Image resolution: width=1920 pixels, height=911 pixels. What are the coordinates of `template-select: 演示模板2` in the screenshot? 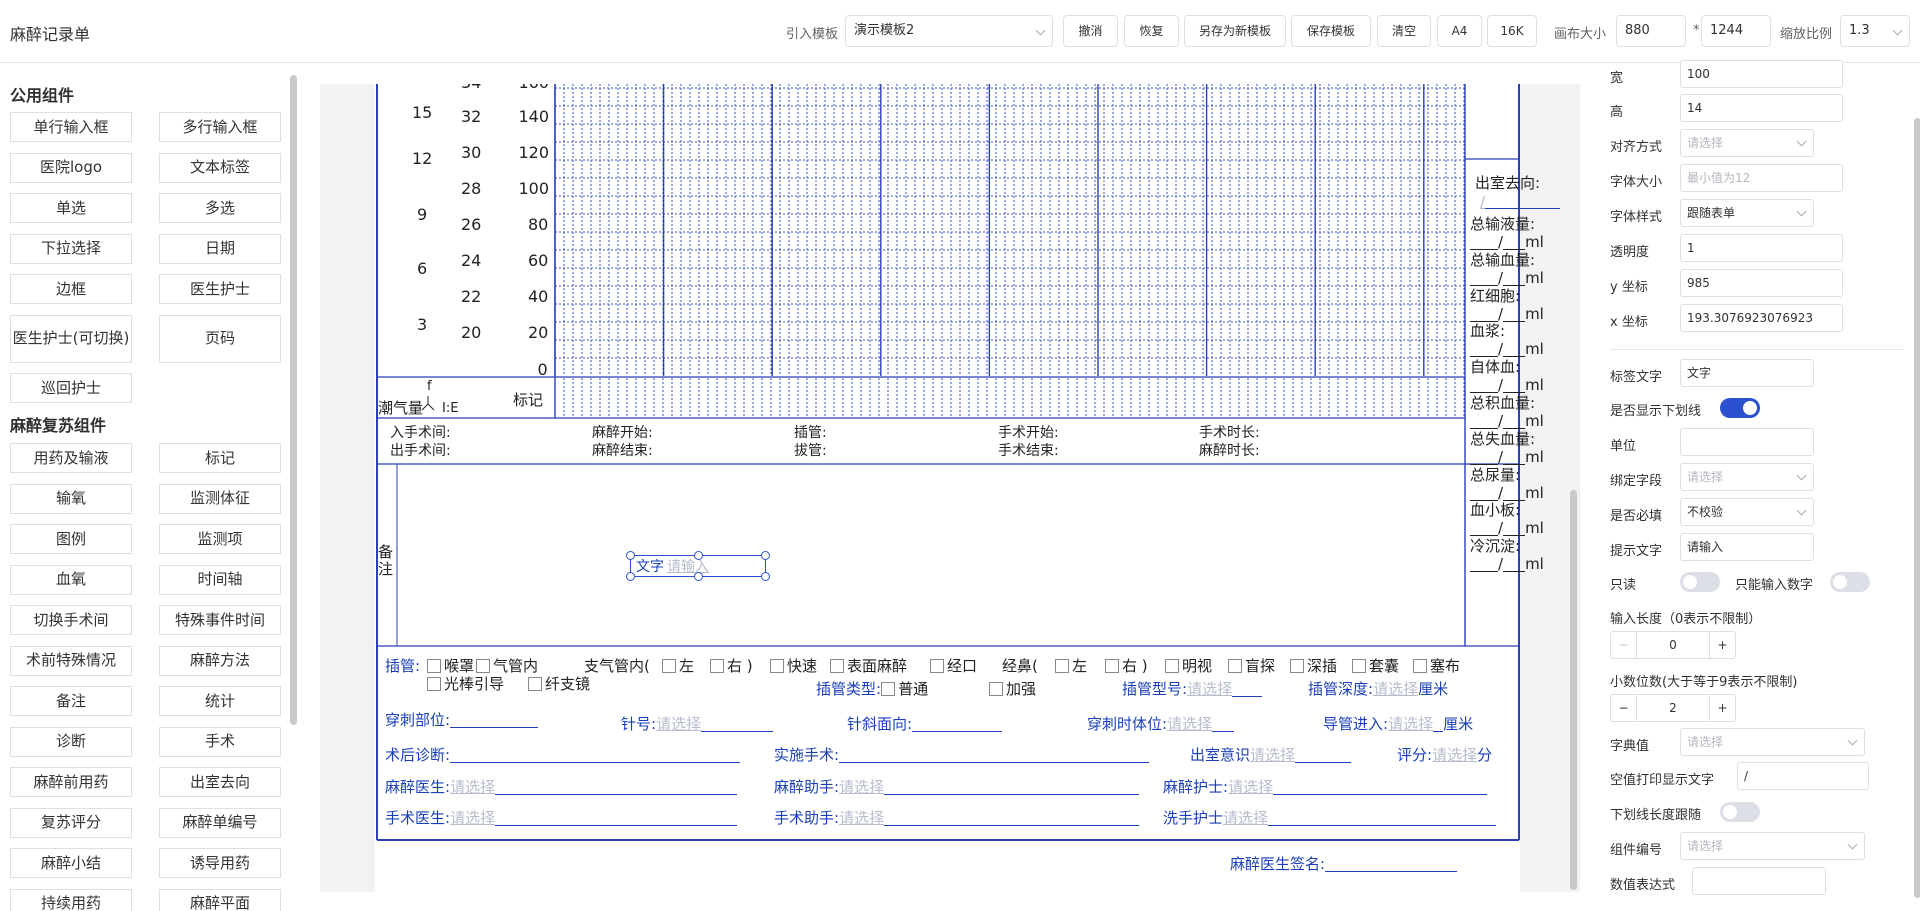 It's located at (949, 31).